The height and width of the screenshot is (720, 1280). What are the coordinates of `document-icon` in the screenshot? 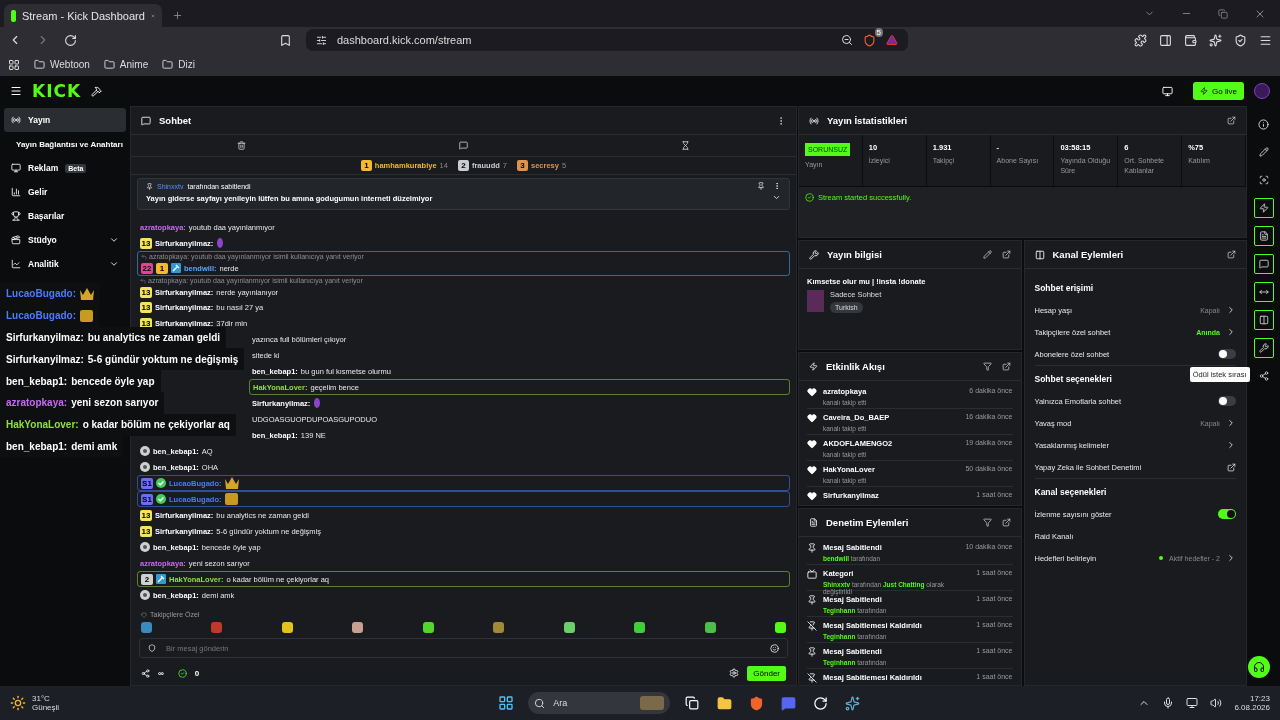 It's located at (813, 522).